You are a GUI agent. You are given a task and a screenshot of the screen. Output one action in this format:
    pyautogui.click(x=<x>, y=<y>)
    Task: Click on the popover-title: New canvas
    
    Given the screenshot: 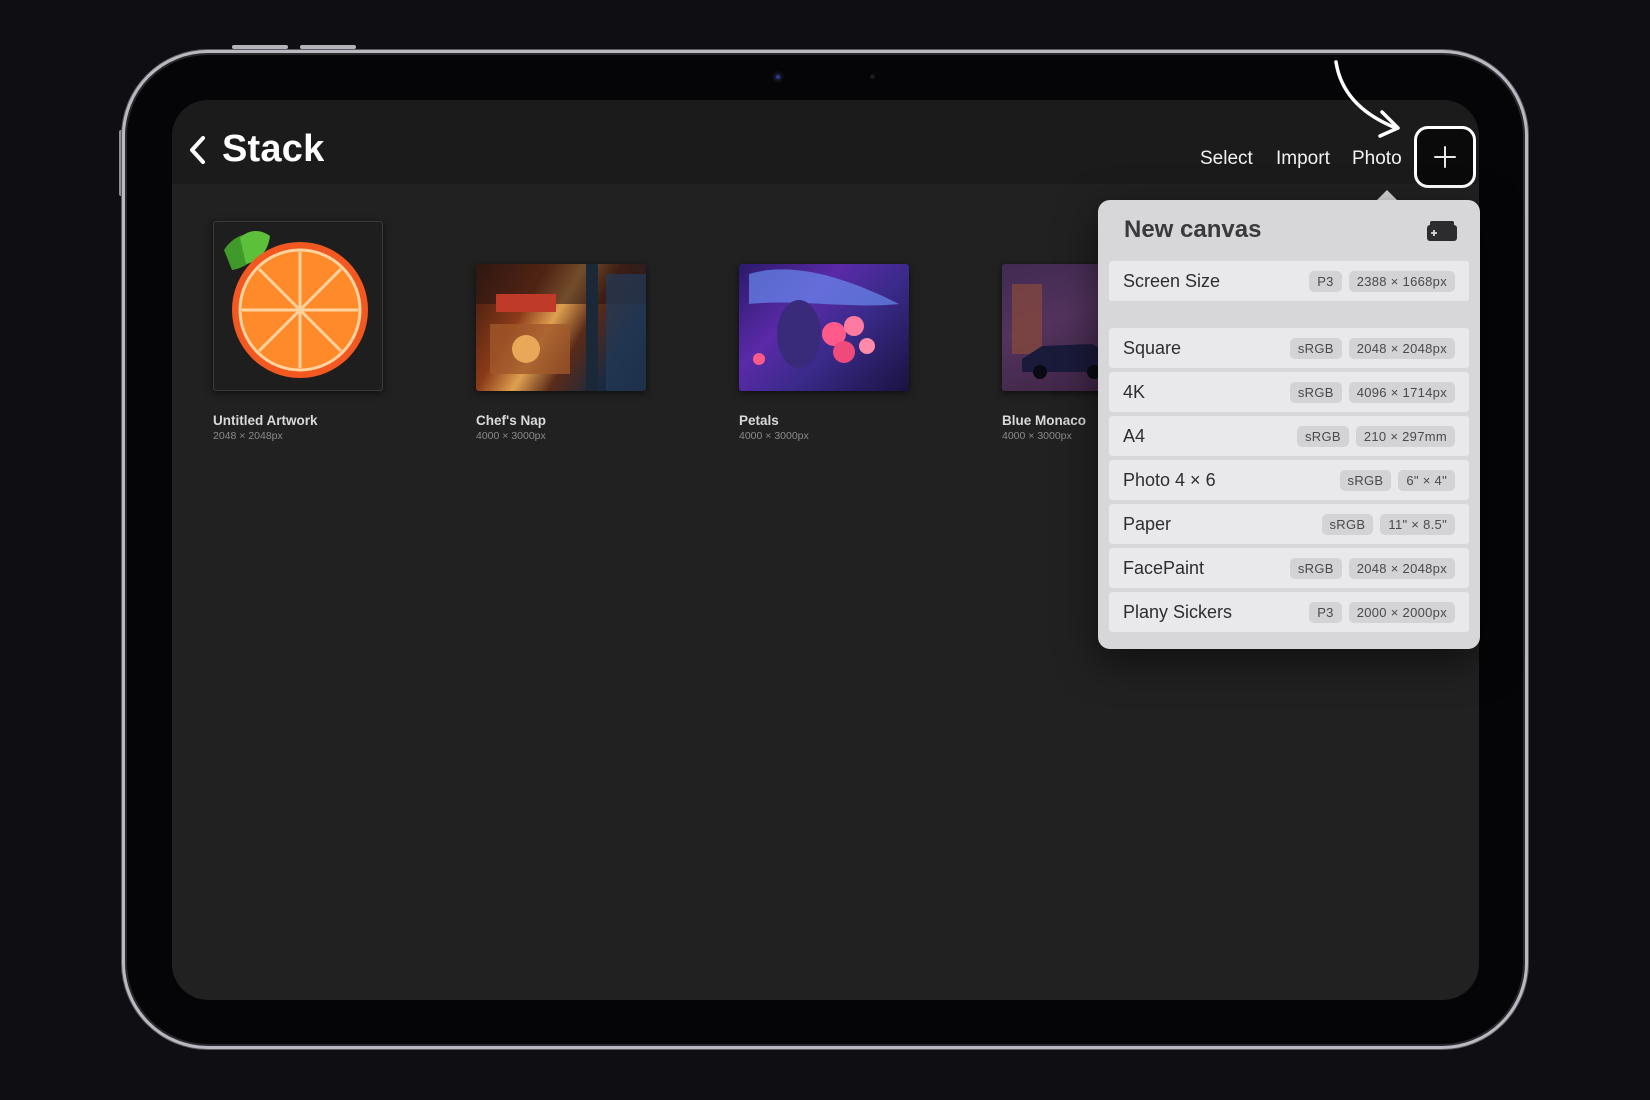 What is the action you would take?
    pyautogui.click(x=1193, y=229)
    